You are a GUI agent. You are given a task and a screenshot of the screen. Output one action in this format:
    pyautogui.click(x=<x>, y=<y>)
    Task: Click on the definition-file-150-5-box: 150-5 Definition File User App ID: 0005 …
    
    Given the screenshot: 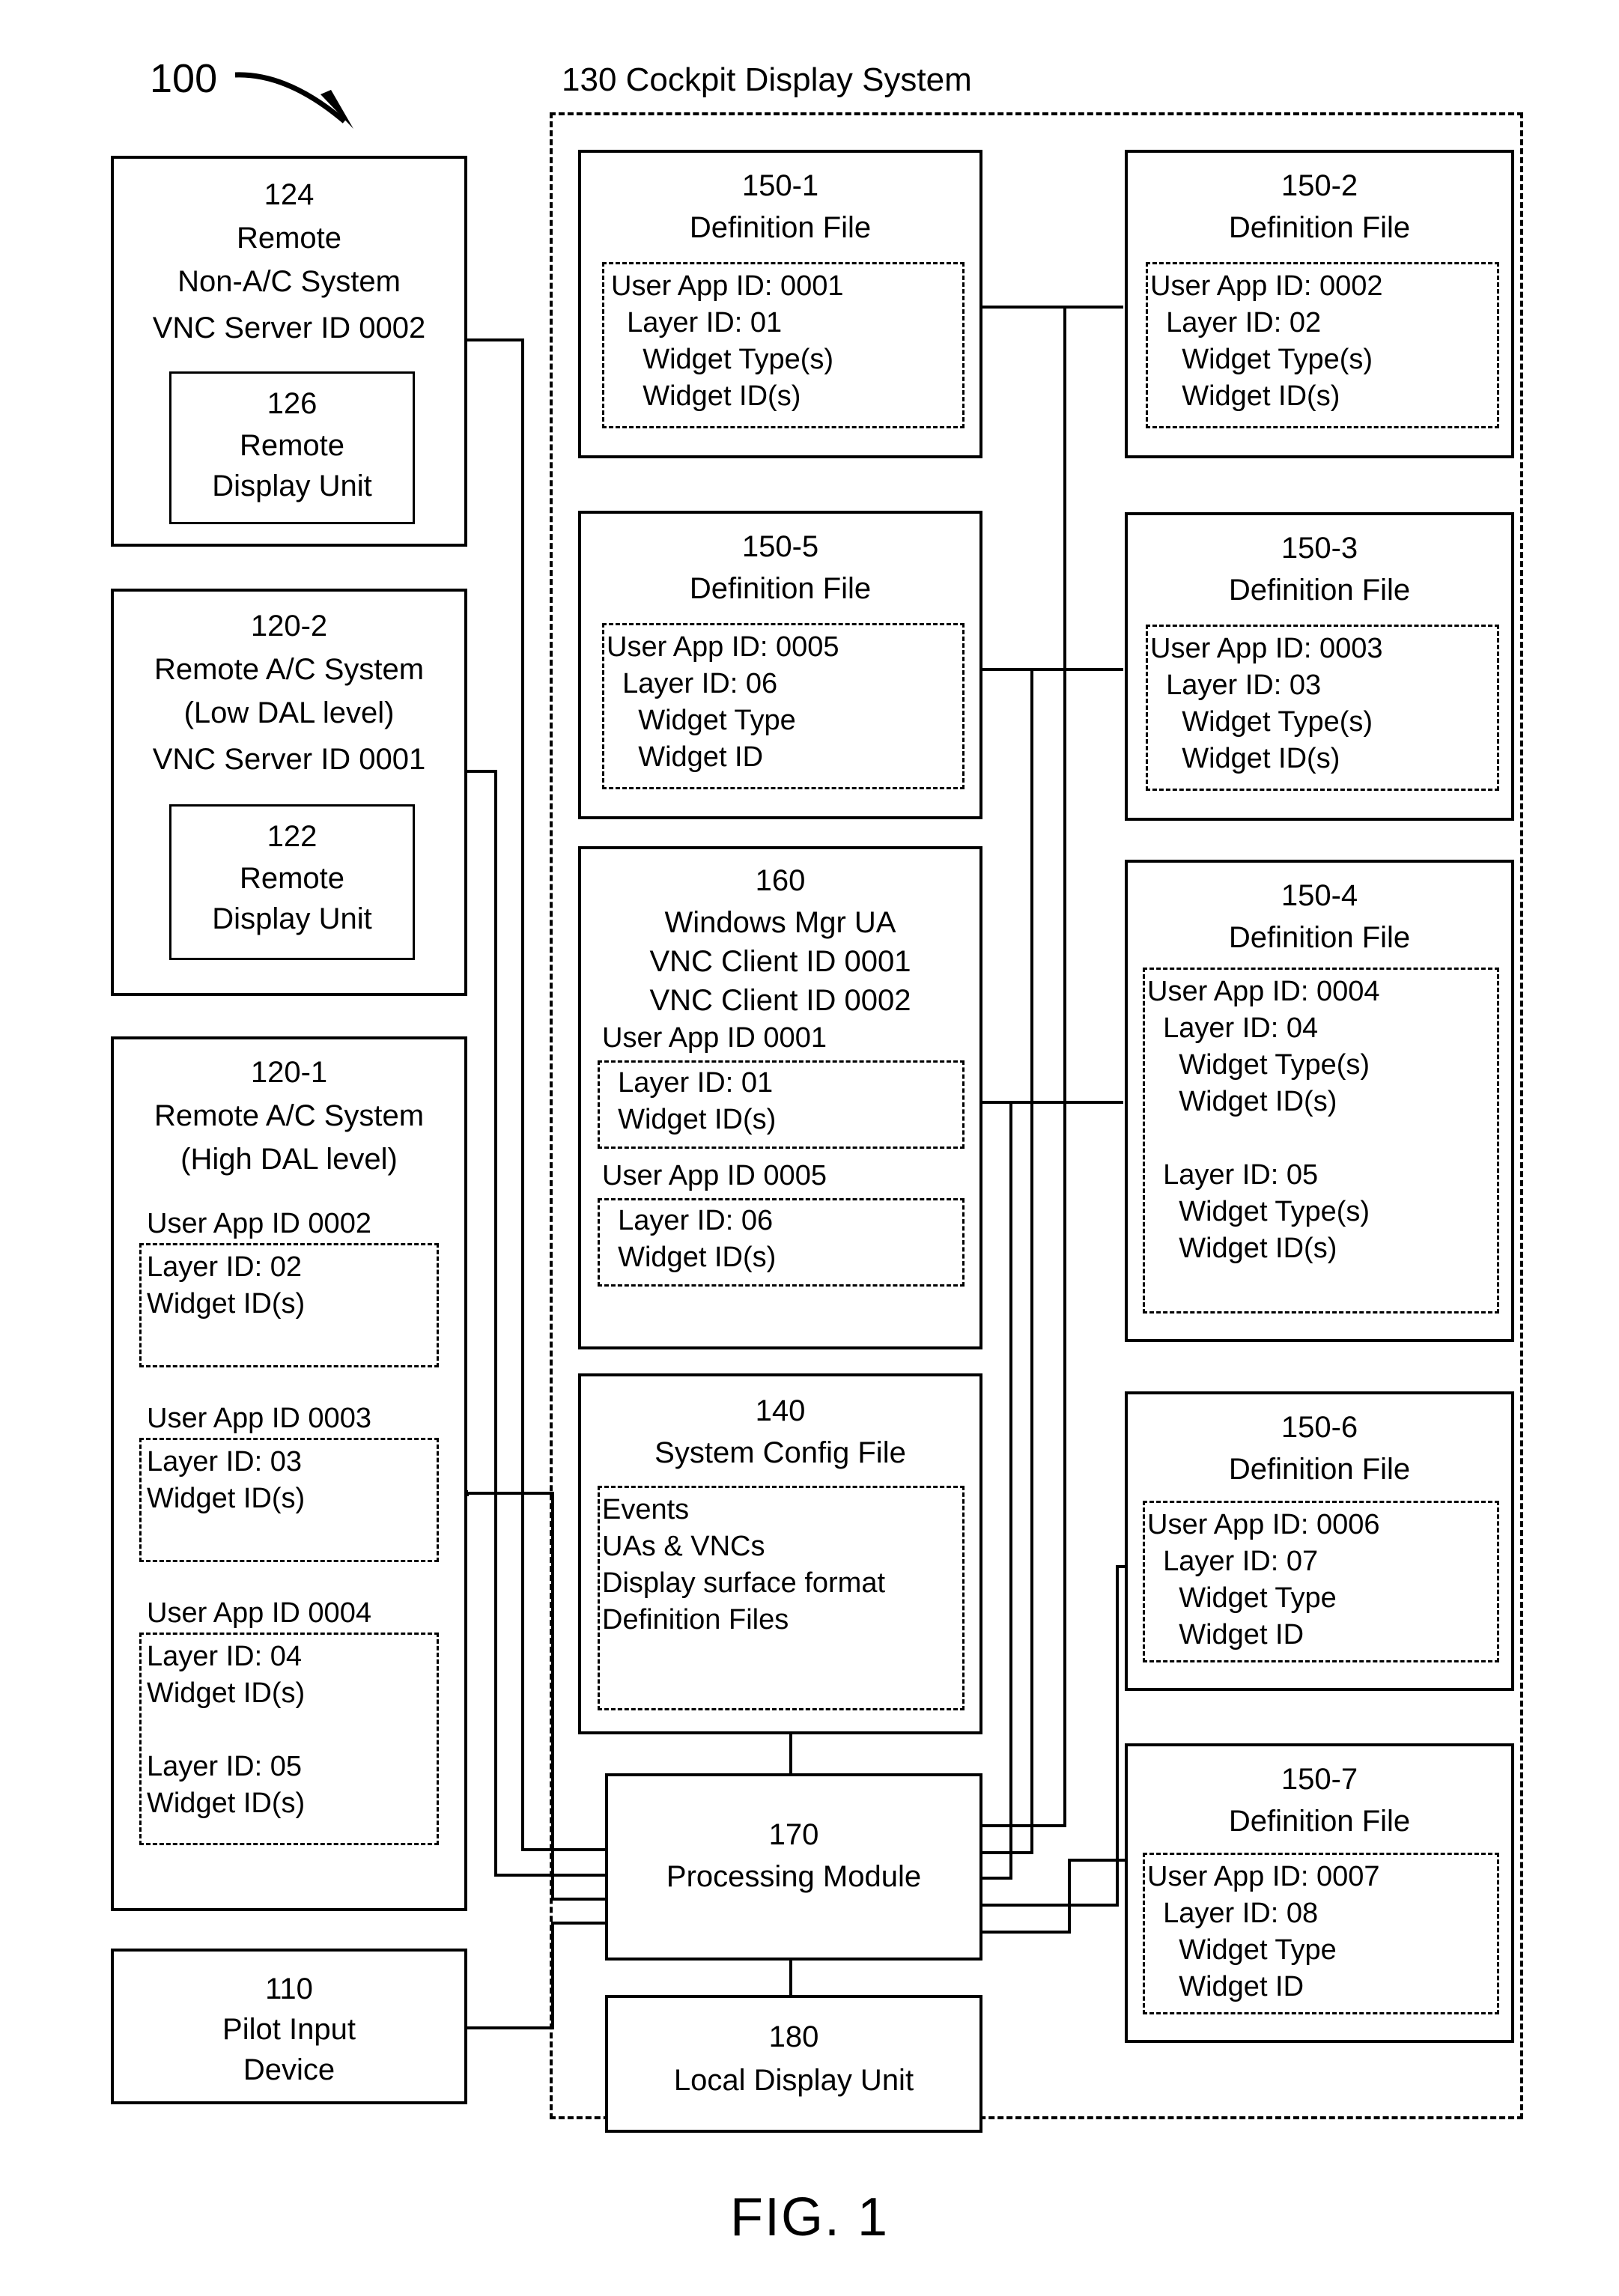 What is the action you would take?
    pyautogui.click(x=780, y=665)
    